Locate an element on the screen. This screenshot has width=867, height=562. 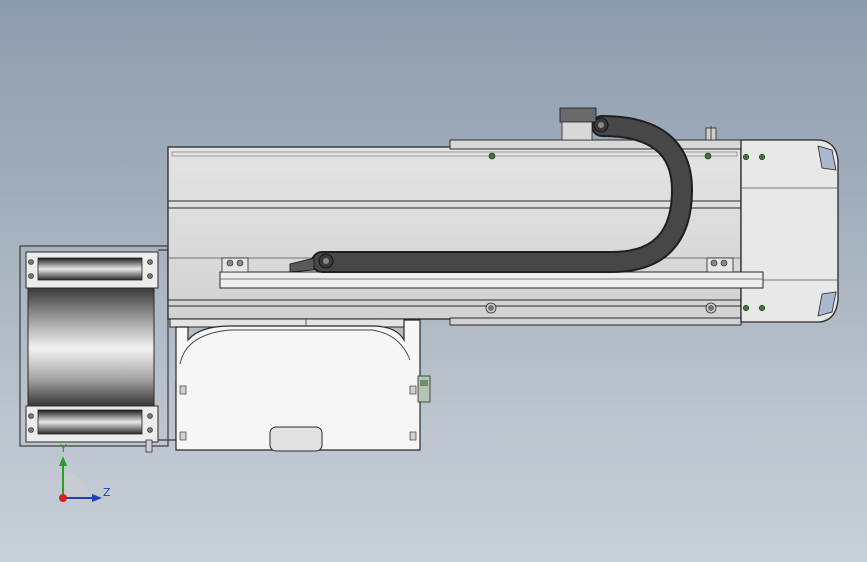
orientation-triad: Y Z is located at coordinates (85, 480).